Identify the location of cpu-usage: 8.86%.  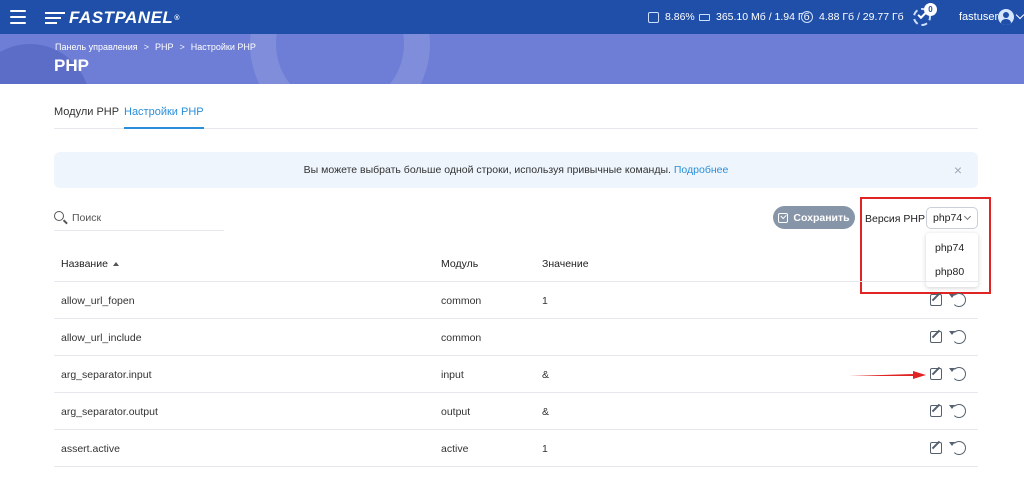
(671, 17).